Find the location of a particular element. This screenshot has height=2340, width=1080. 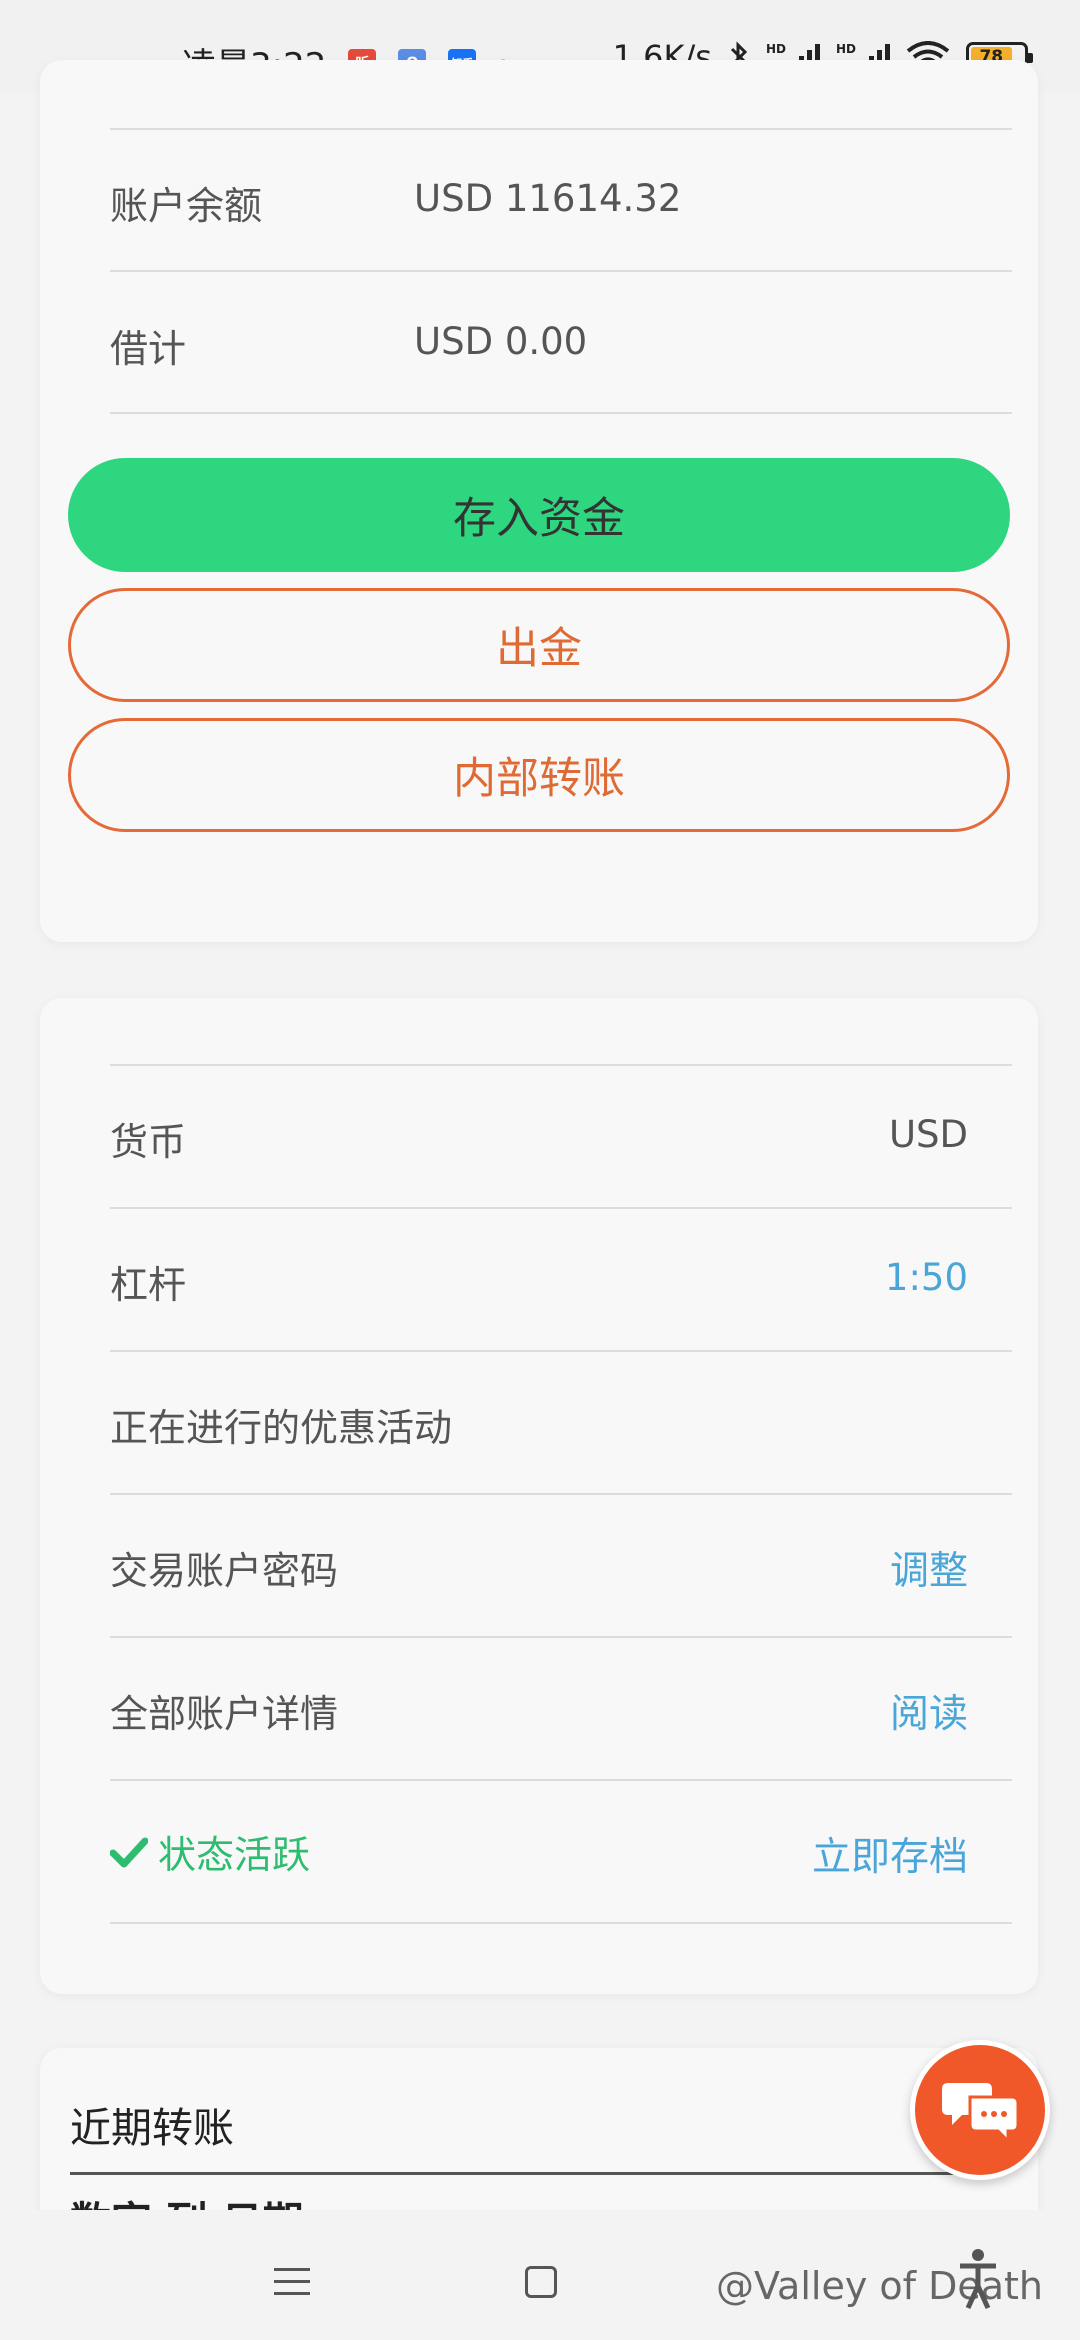

debit-label: 借计 is located at coordinates (148, 349).